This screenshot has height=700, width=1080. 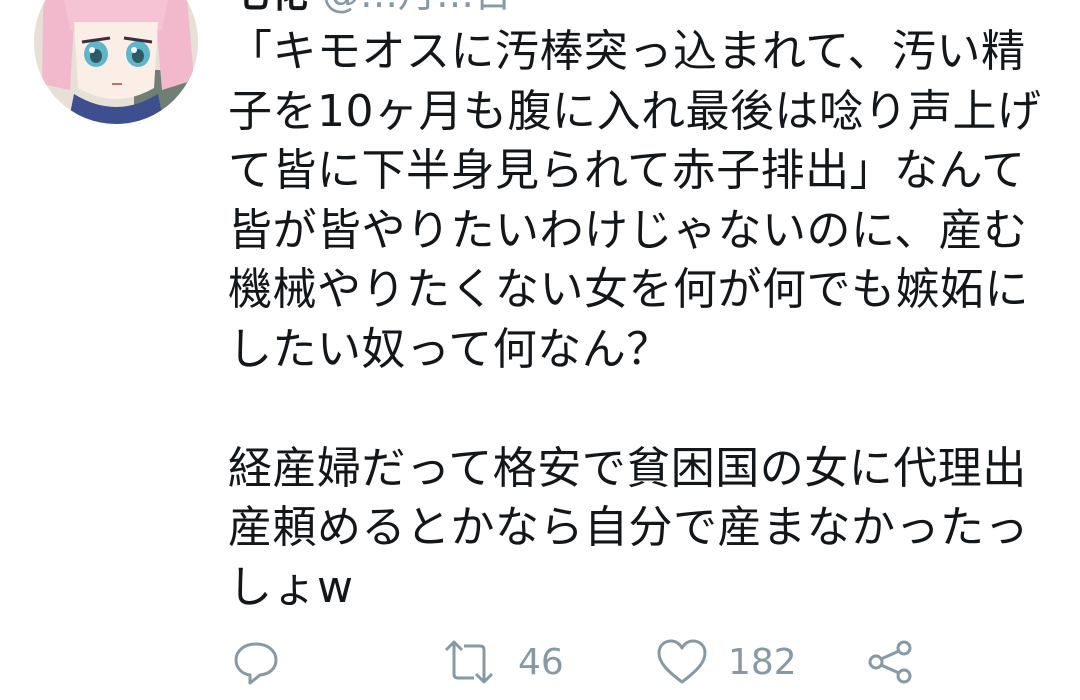 I want to click on avatar-image, so click(x=116, y=62).